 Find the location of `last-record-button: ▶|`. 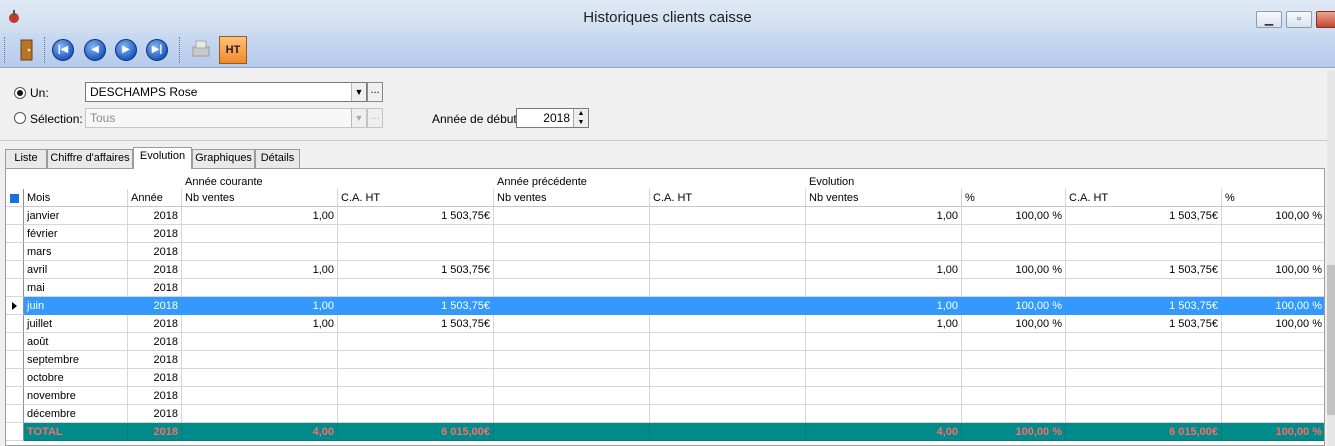

last-record-button: ▶| is located at coordinates (157, 50).